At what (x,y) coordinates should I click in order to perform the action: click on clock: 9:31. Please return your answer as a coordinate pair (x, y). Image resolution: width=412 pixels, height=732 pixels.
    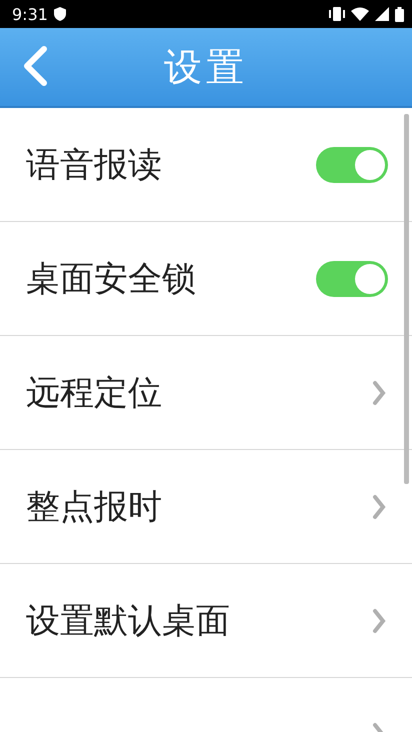
    Looking at the image, I should click on (30, 14).